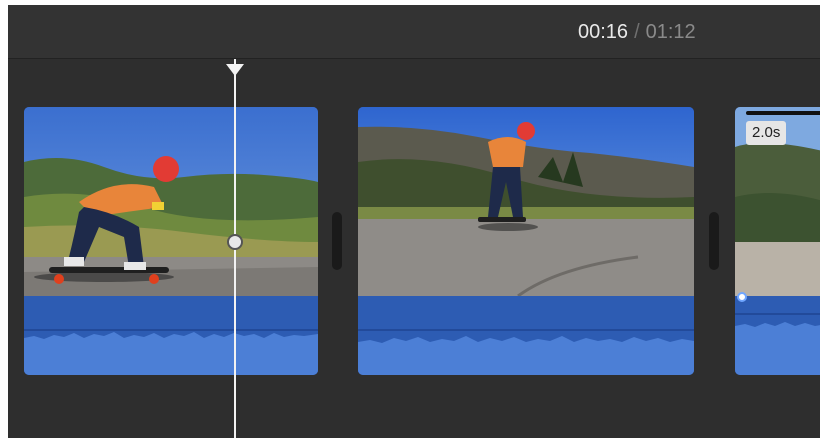 The image size is (820, 438). Describe the element at coordinates (235, 70) in the screenshot. I see `playhead-triangle-icon` at that location.